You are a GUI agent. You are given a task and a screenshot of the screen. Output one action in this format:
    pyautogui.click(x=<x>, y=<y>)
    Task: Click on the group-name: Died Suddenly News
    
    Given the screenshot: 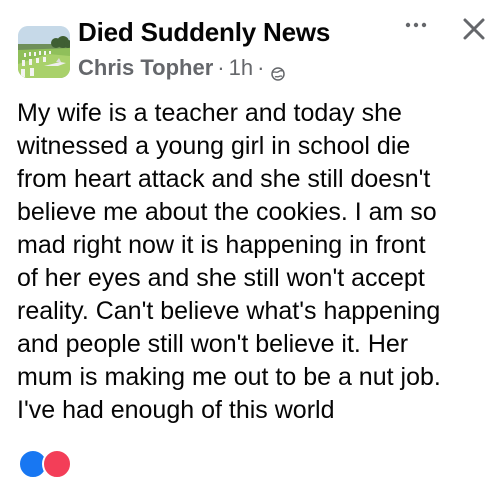 What is the action you would take?
    pyautogui.click(x=204, y=32)
    